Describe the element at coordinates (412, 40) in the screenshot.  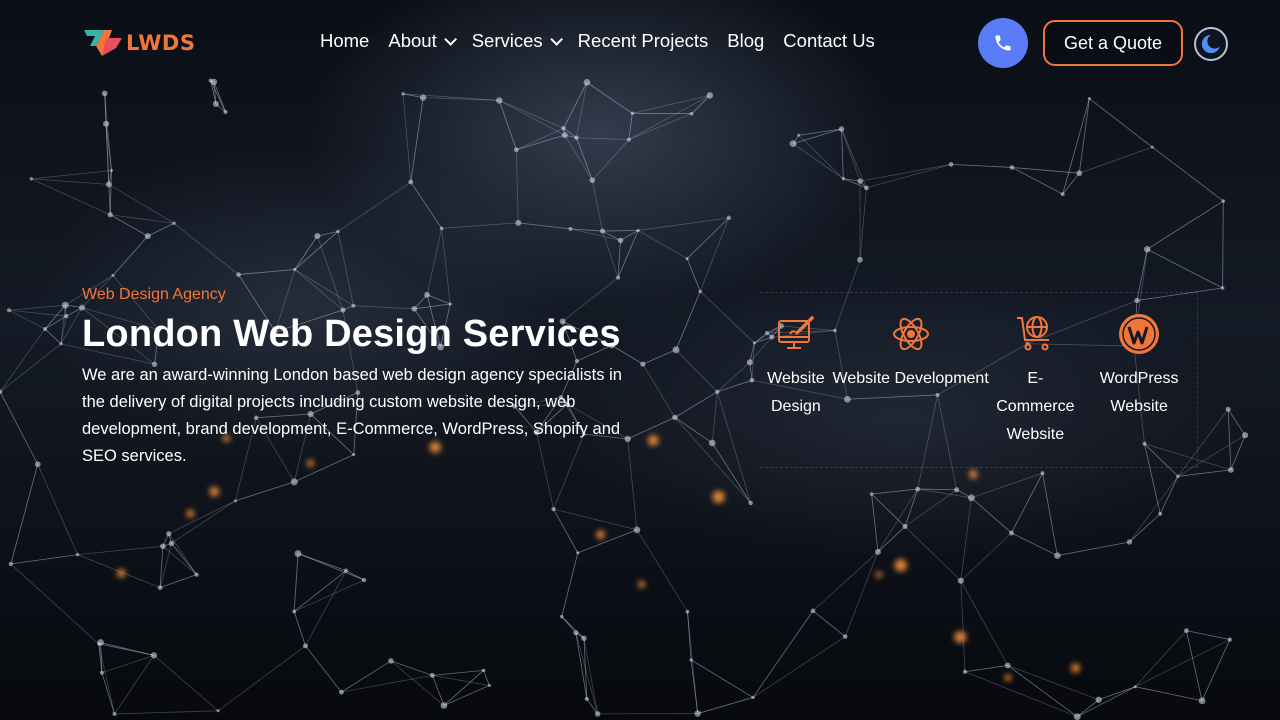
I see `nav-label: About` at that location.